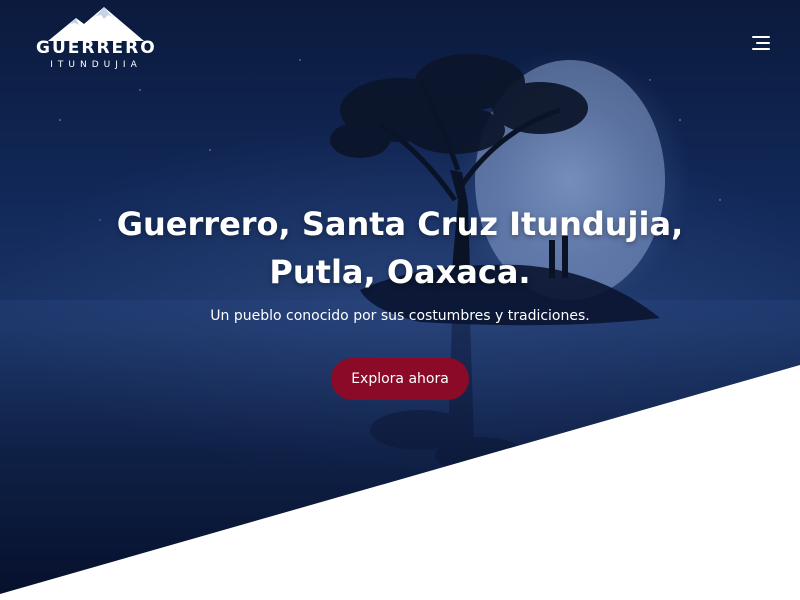 This screenshot has height=600, width=800. Describe the element at coordinates (96, 24) in the screenshot. I see `mountain-logo-icon` at that location.